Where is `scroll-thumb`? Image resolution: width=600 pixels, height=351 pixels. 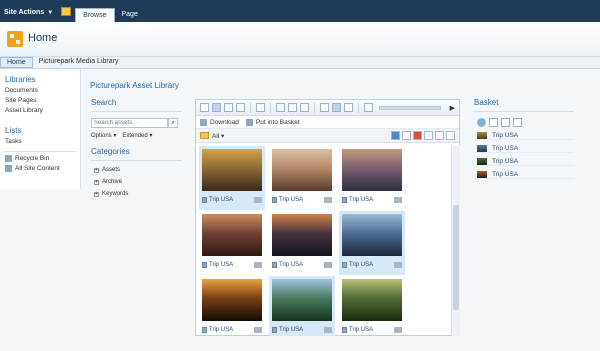 scroll-thumb is located at coordinates (456, 257).